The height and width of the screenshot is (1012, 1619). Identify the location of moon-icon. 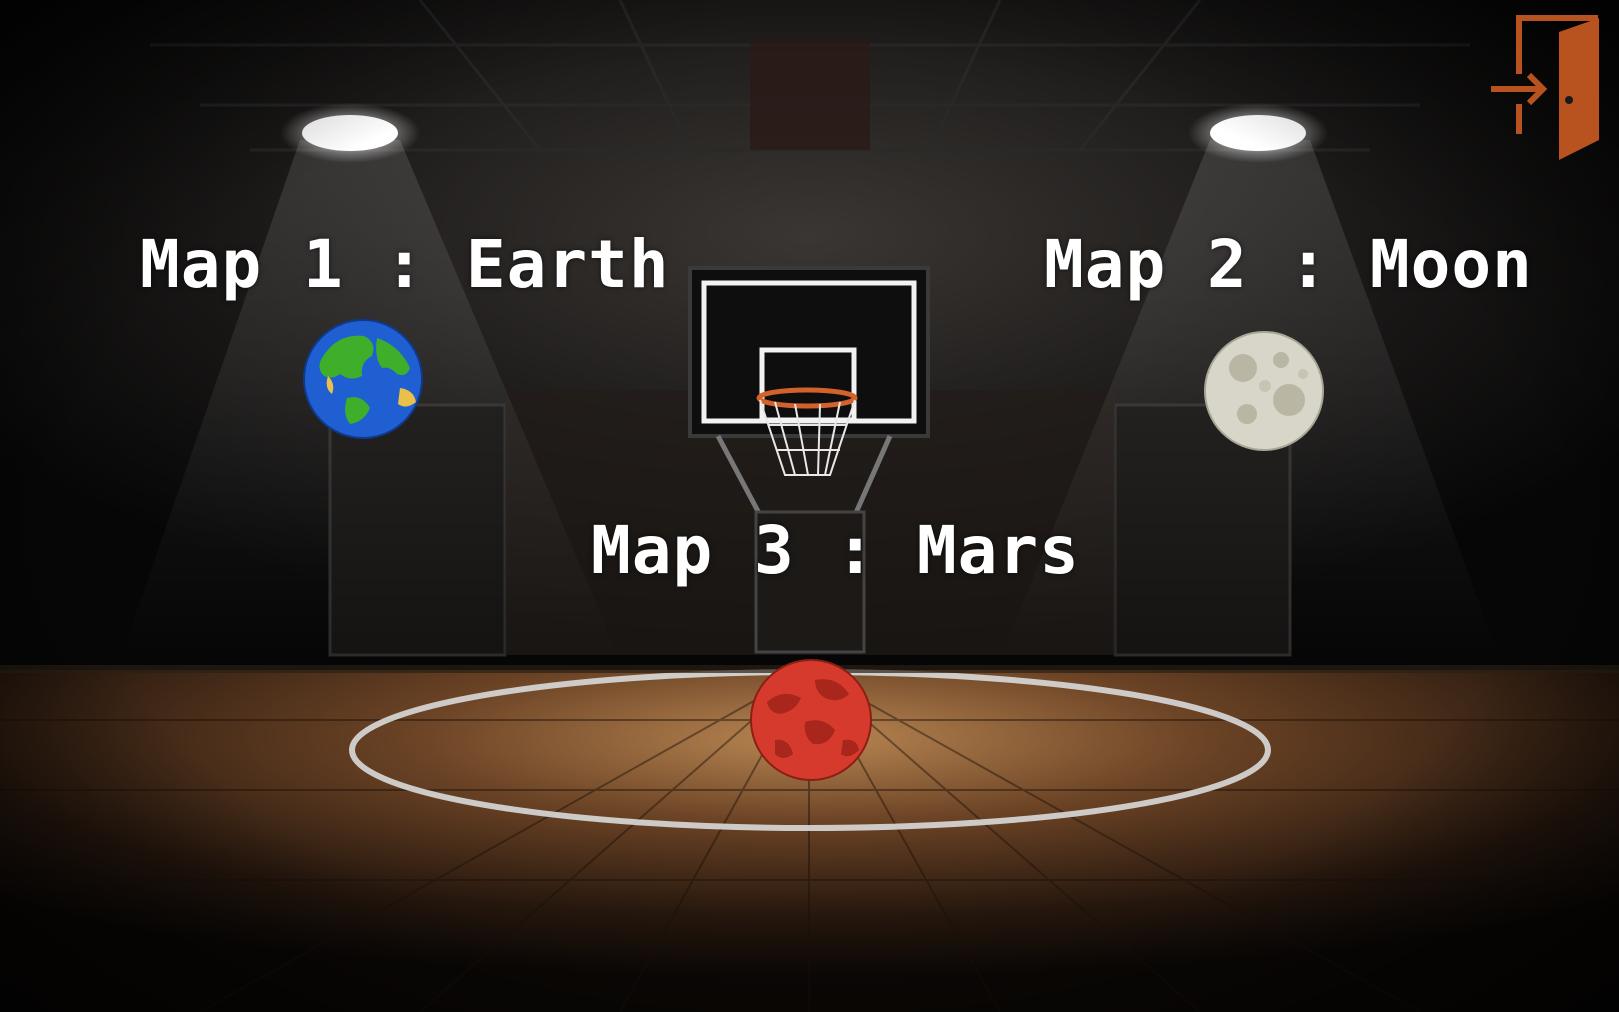
(1264, 391).